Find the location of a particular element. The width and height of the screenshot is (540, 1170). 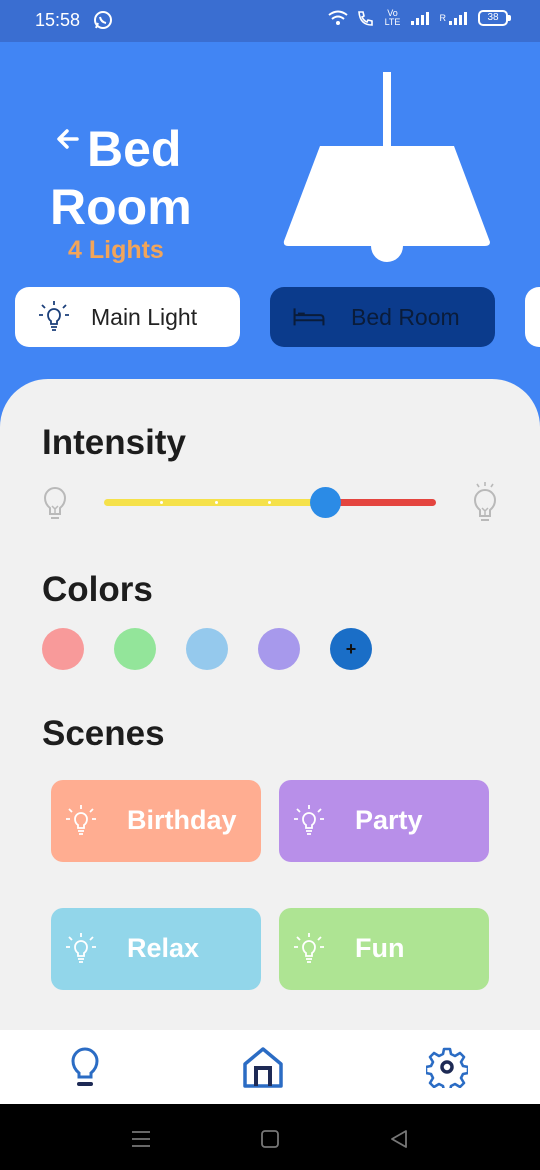

plus-icon: + is located at coordinates (351, 648).